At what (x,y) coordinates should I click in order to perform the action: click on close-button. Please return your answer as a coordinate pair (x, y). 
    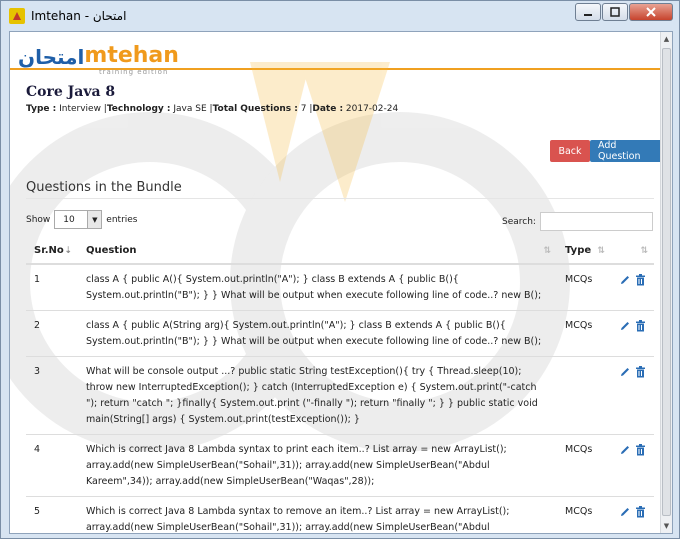
    Looking at the image, I should click on (651, 12).